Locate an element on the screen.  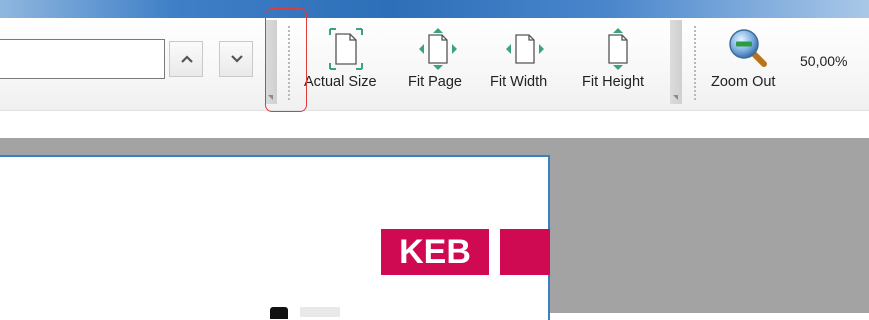
zoom-level-value: 50,00% is located at coordinates (823, 61).